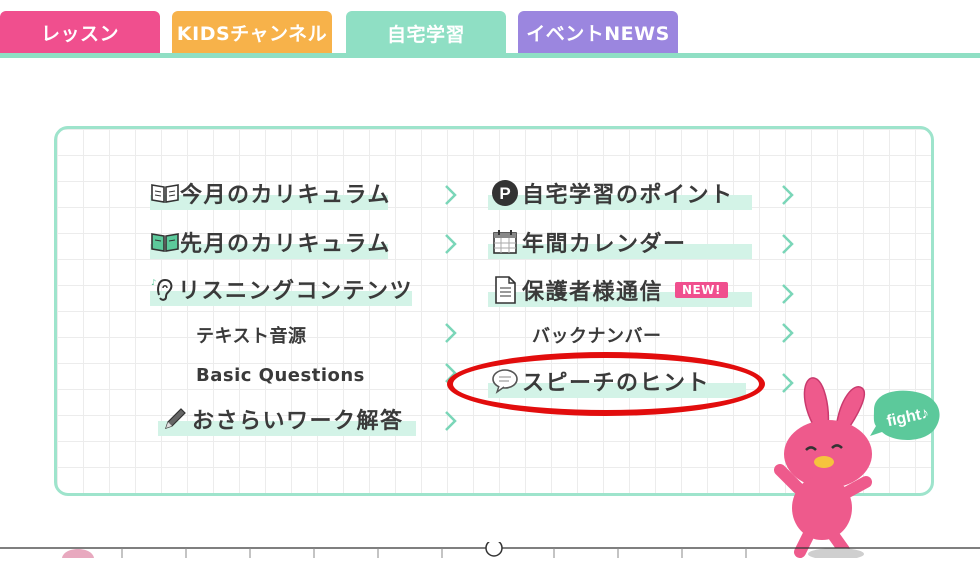  I want to click on menu-item-label: スピーチのヒント, so click(616, 383).